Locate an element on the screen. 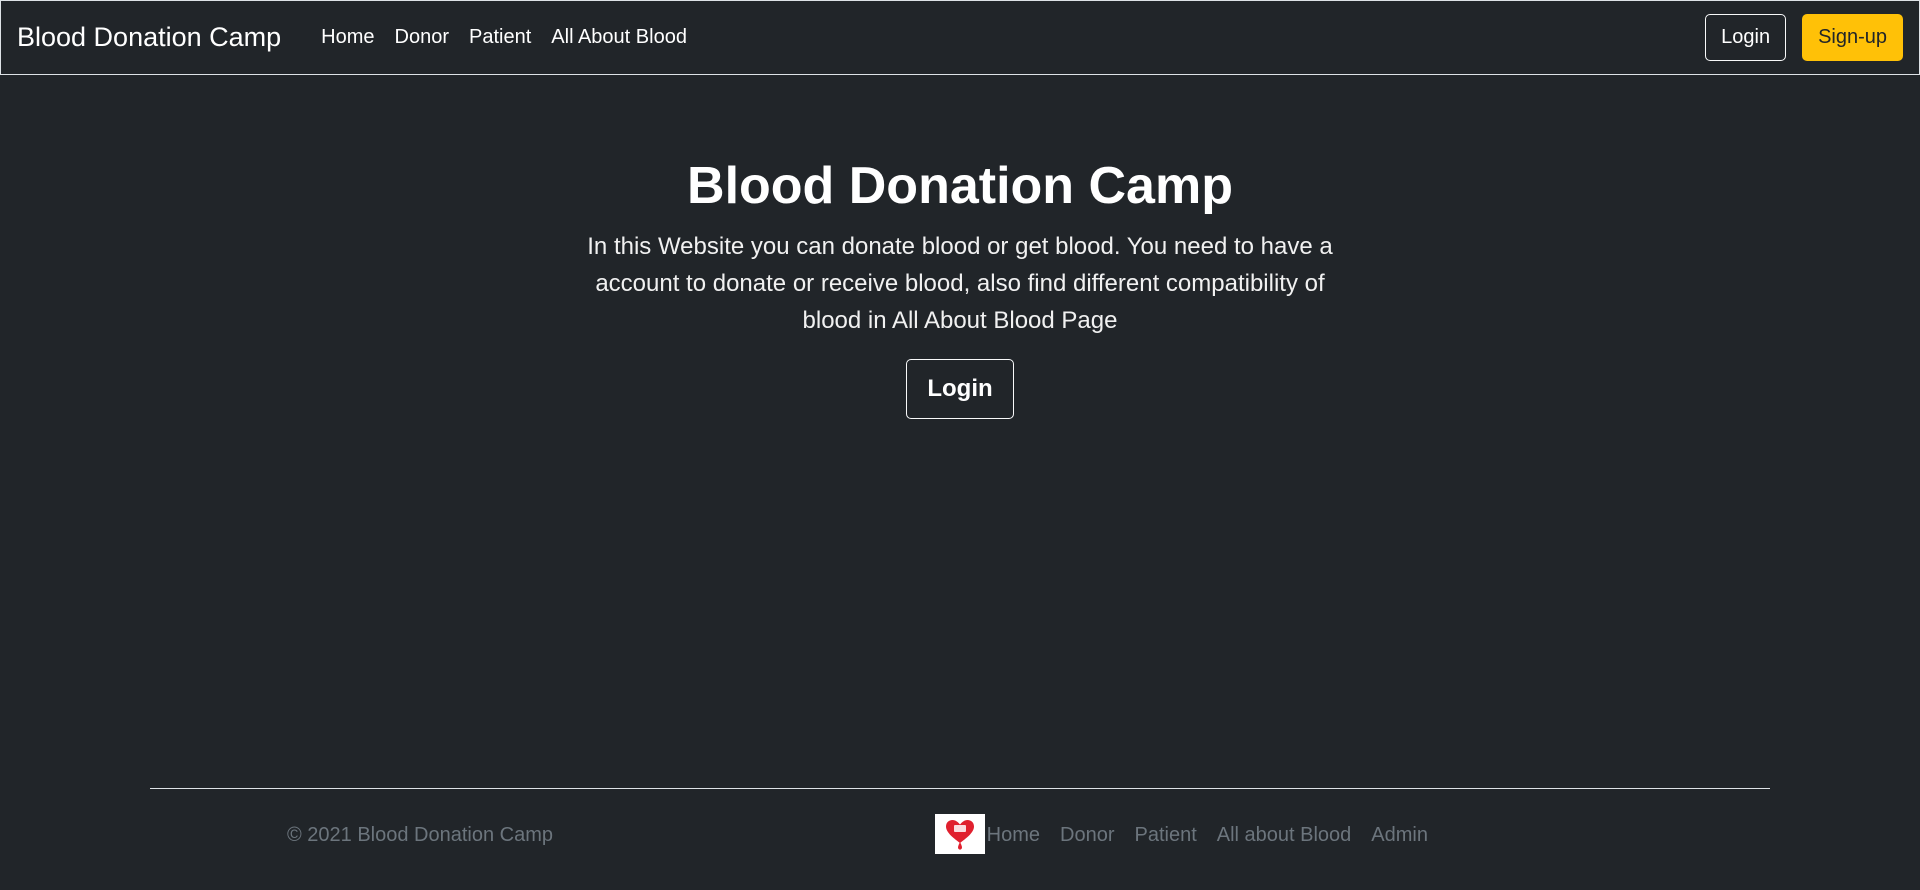  brand-link: Blood Donation Camp is located at coordinates (149, 37).